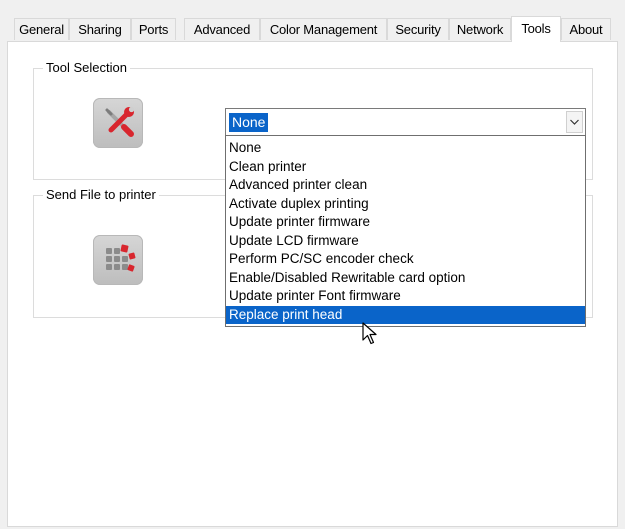 This screenshot has width=625, height=529. Describe the element at coordinates (536, 29) in the screenshot. I see `tab-tools: Tools` at that location.